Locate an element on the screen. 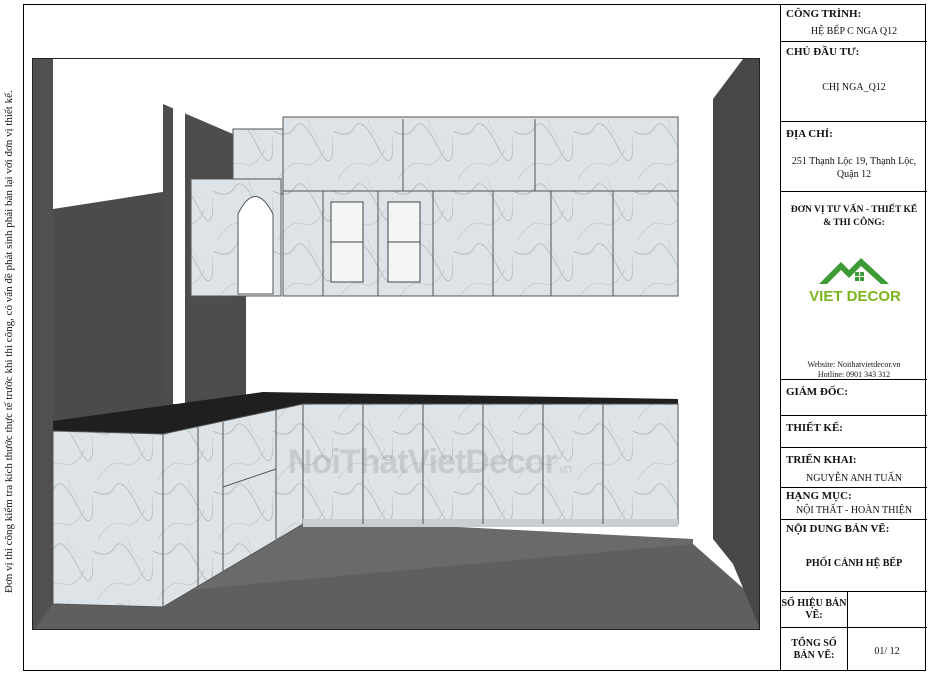 Image resolution: width=928 pixels, height=675 pixels. logo-text: VIET DECOR is located at coordinates (855, 296).